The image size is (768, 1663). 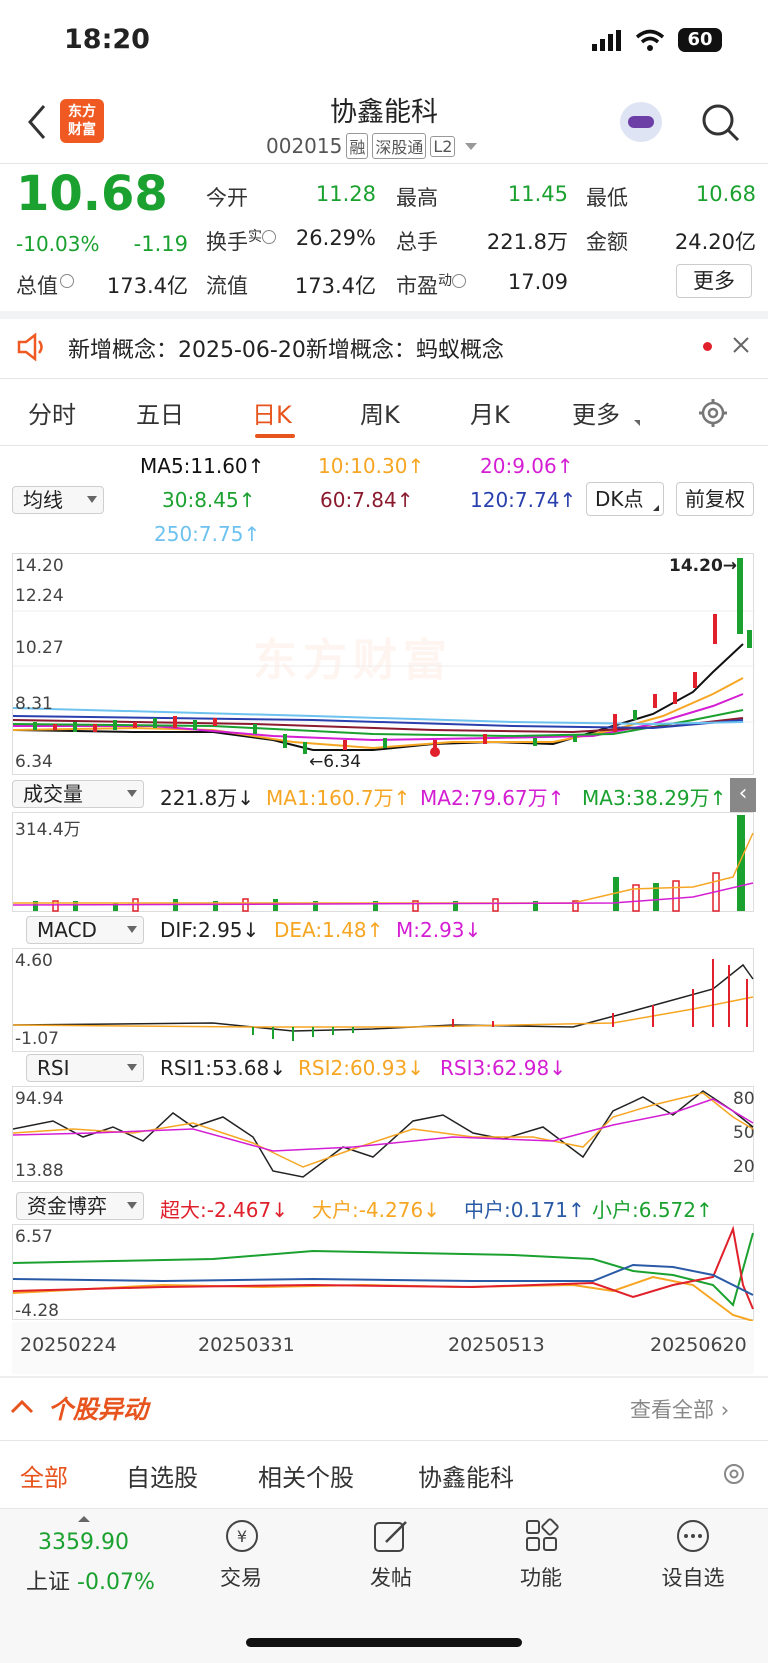 I want to click on more-dots-icon, so click(x=693, y=1538).